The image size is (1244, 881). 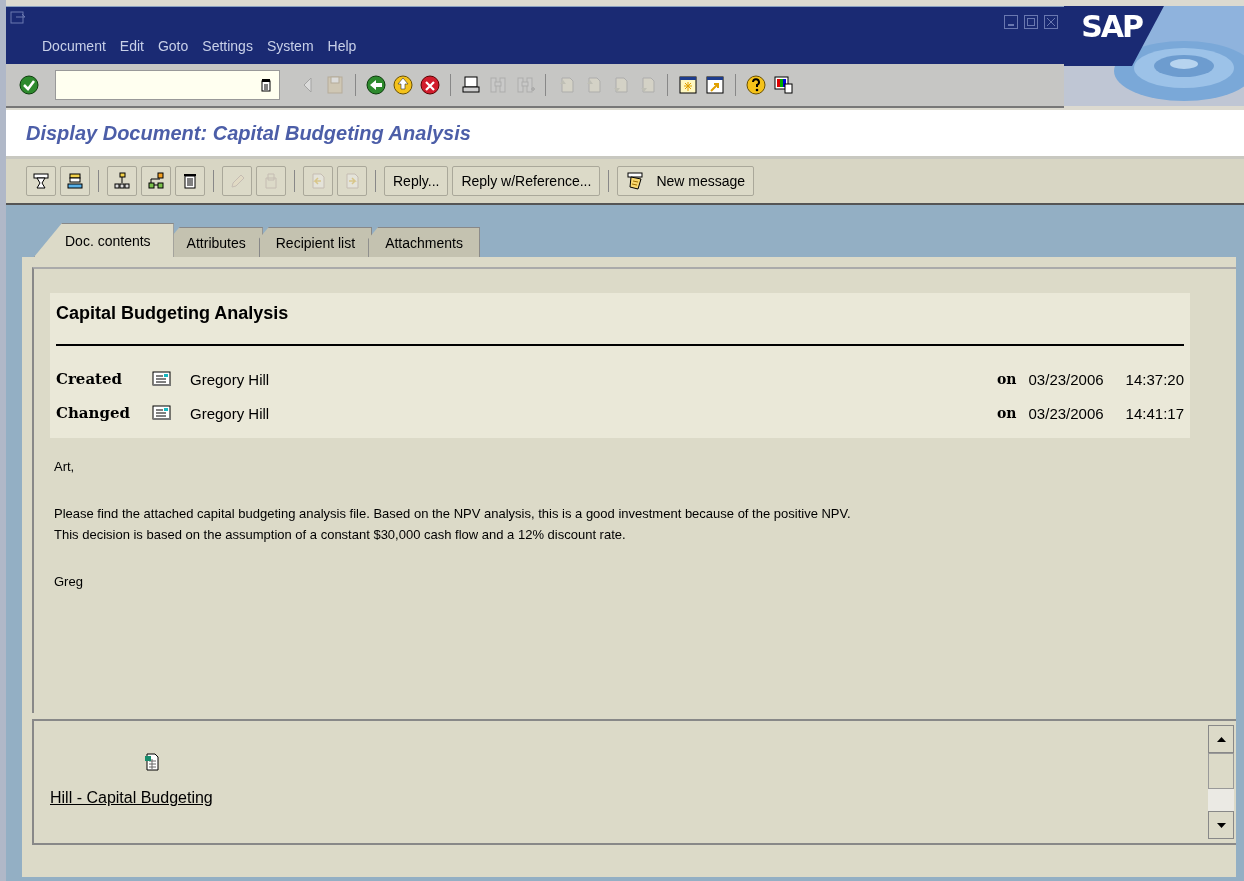 I want to click on window-menu-icon, so click(x=18, y=18).